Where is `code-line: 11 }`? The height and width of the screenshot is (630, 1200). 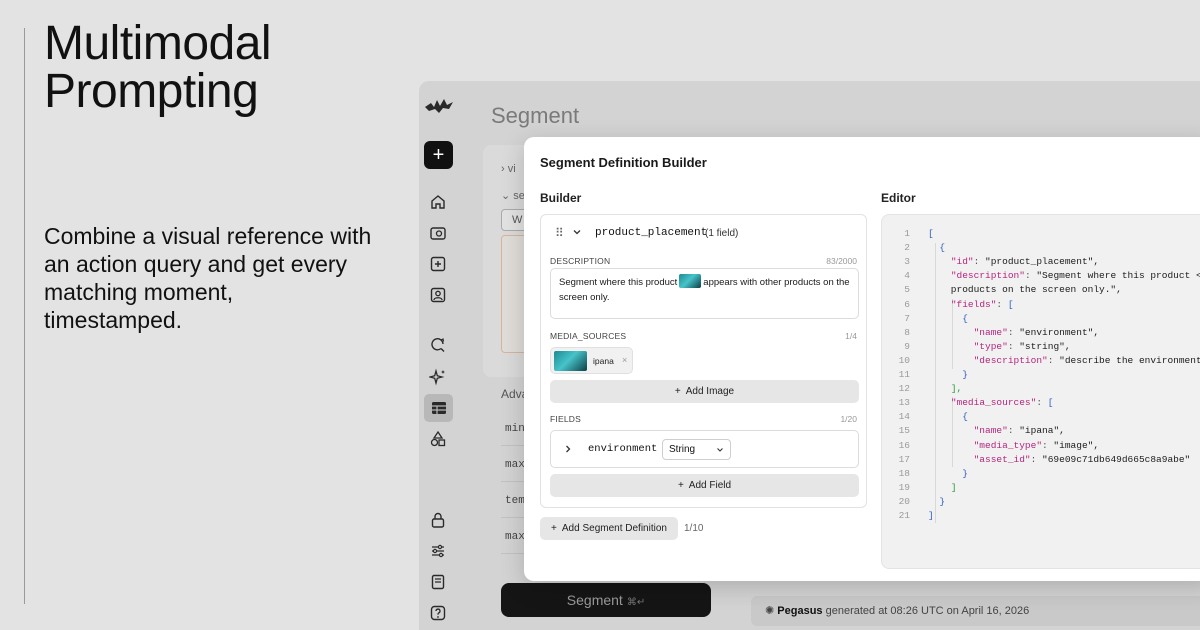
code-line: 11 } is located at coordinates (933, 374).